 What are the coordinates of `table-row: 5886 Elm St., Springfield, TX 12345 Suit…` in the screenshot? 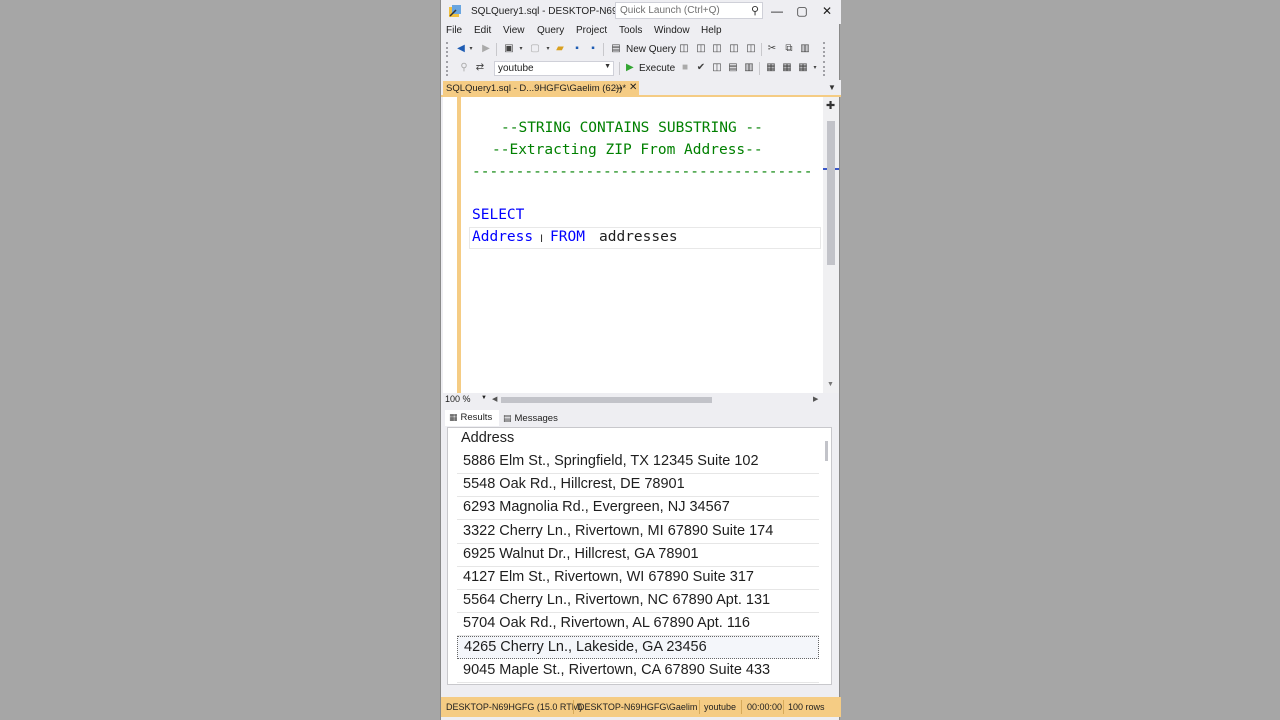 It's located at (638, 462).